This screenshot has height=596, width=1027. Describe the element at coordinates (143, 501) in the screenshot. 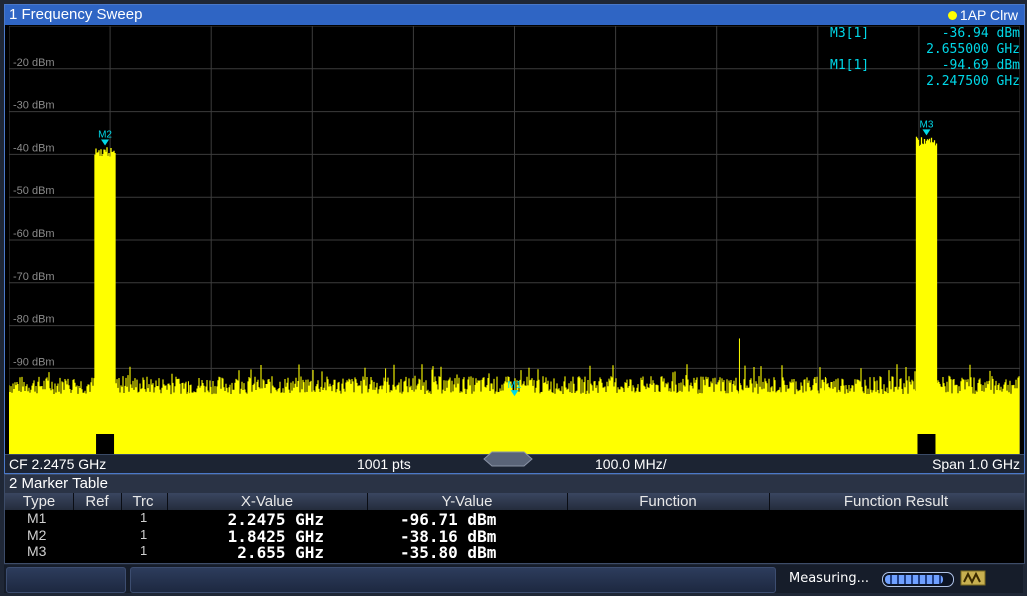

I see `col-trc: Trc` at that location.